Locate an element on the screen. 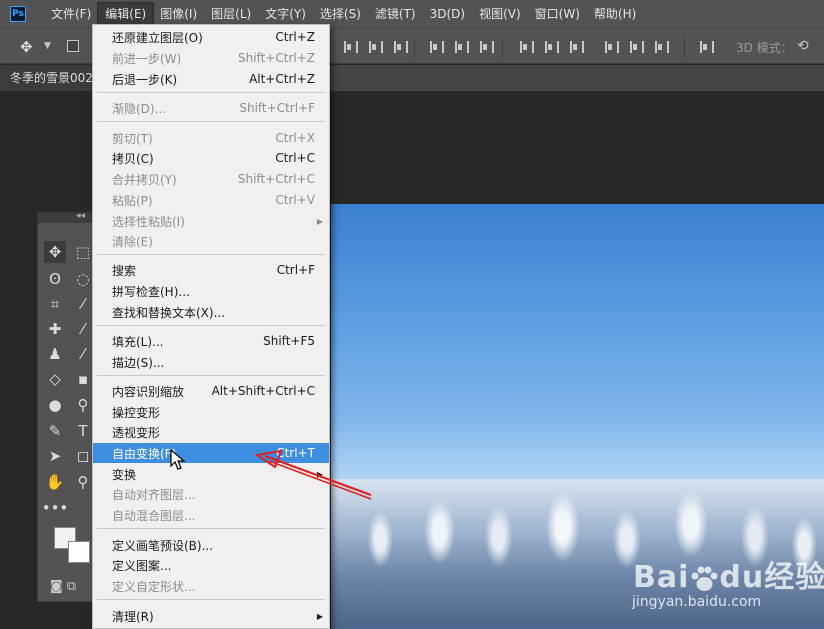  chevron-down-icon: ▼ is located at coordinates (47, 46).